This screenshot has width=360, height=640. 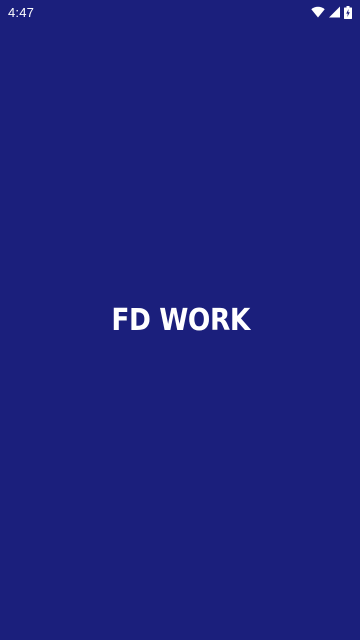 I want to click on app-logo-text: FD WORK, so click(x=181, y=320).